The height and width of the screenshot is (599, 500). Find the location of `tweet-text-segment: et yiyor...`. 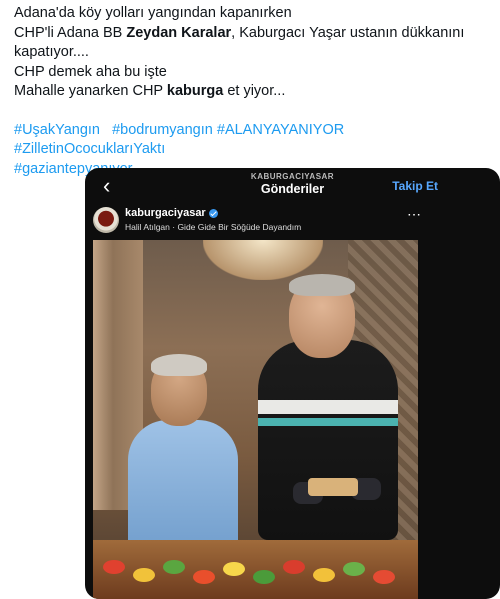

tweet-text-segment: et yiyor... is located at coordinates (254, 91).